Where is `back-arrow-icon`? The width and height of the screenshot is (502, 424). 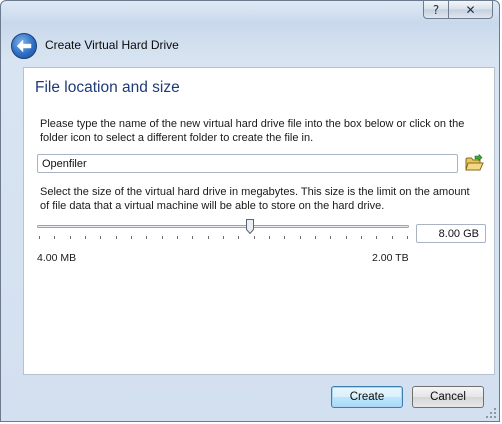
back-arrow-icon is located at coordinates (24, 46).